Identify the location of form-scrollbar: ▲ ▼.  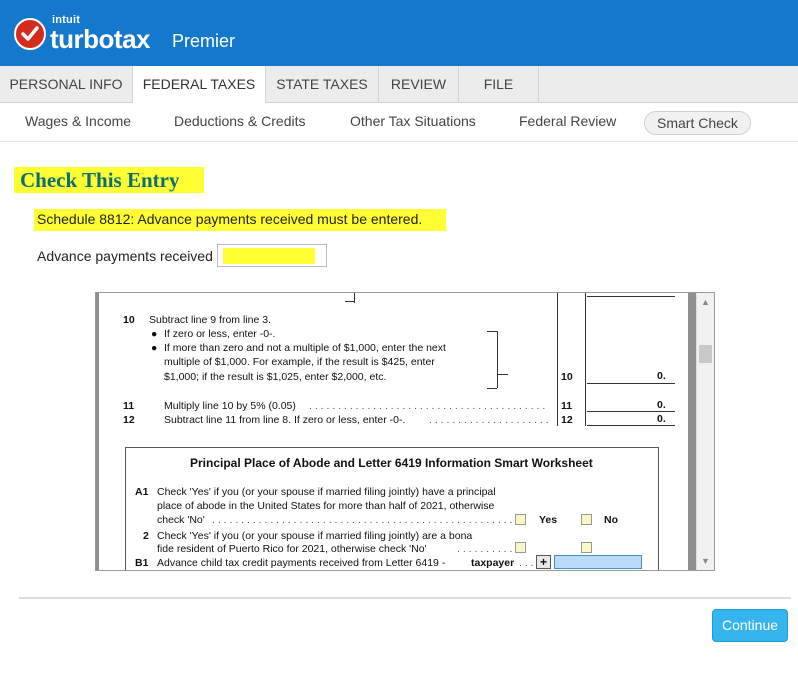
(705, 431).